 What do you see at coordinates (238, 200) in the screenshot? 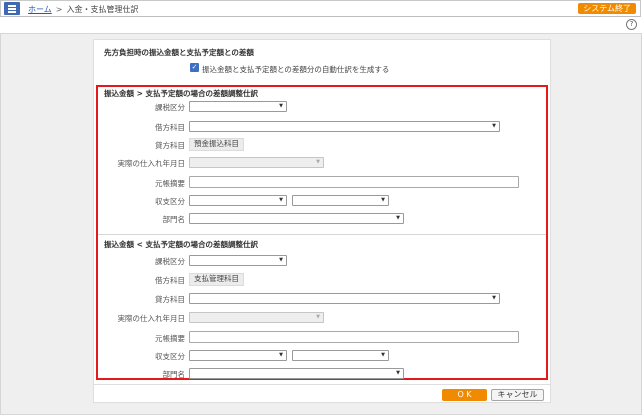
I see `section1-income-select-1: ▼` at bounding box center [238, 200].